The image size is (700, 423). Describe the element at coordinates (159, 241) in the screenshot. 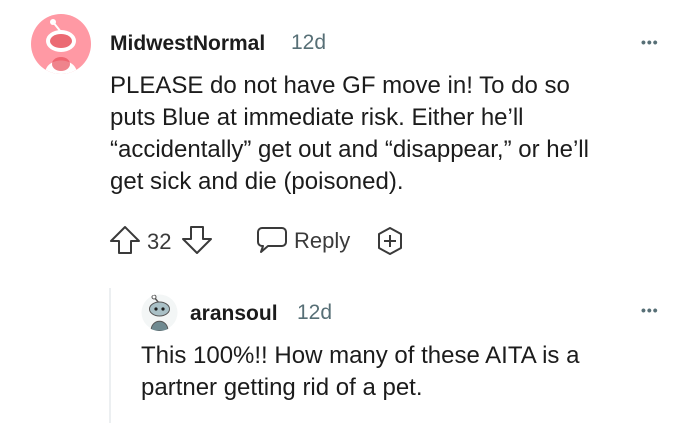

I see `vote-count: 32` at that location.